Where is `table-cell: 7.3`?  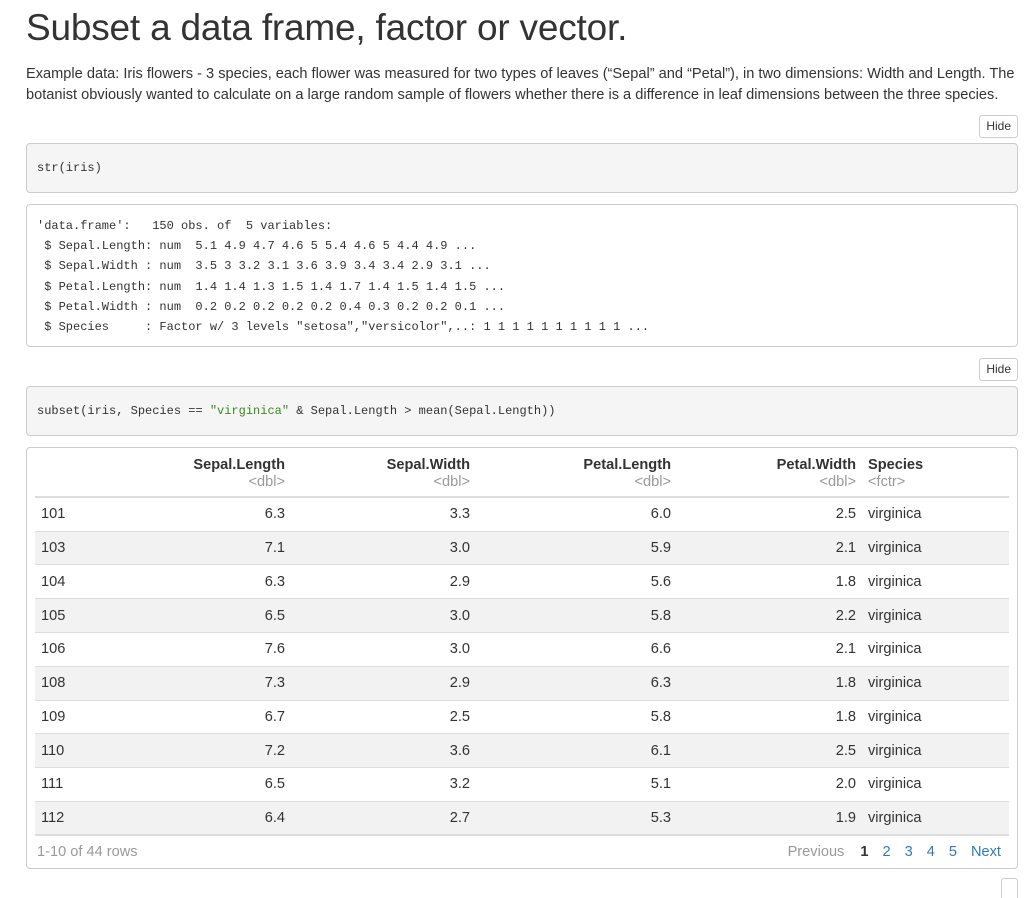
table-cell: 7.3 is located at coordinates (218, 683).